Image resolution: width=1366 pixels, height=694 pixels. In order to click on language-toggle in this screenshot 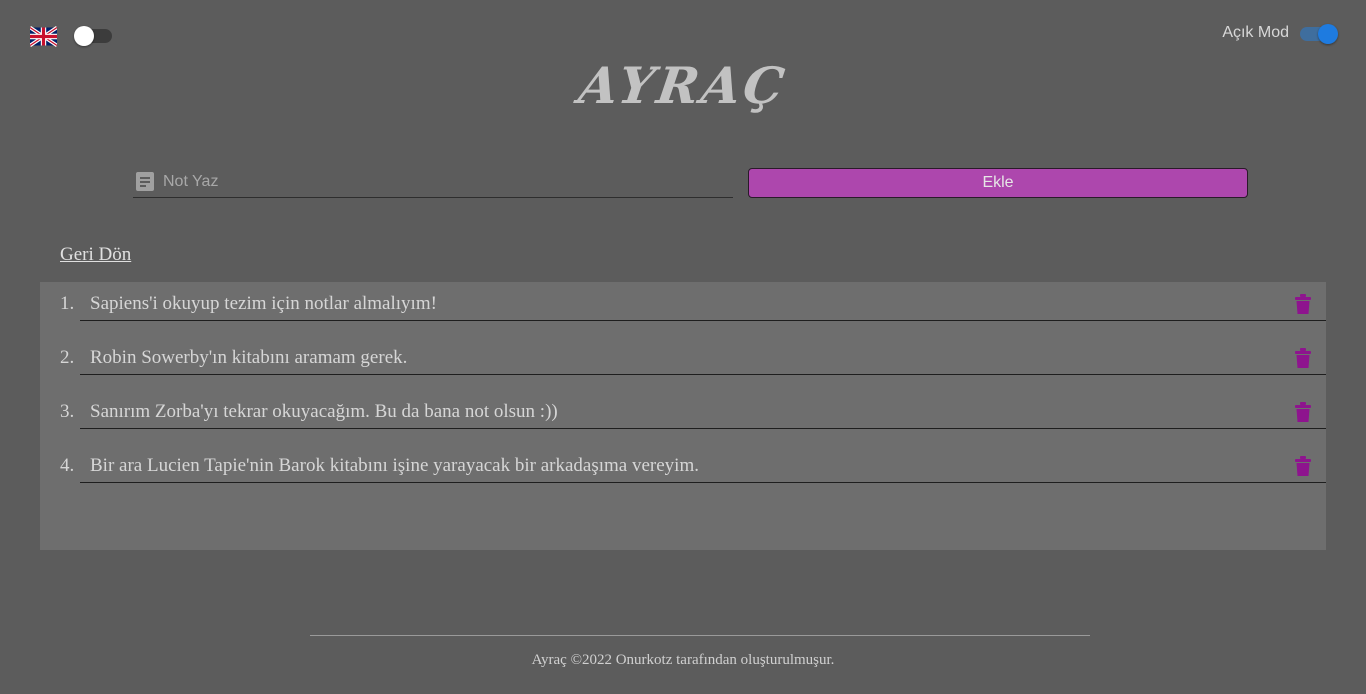, I will do `click(93, 36)`.